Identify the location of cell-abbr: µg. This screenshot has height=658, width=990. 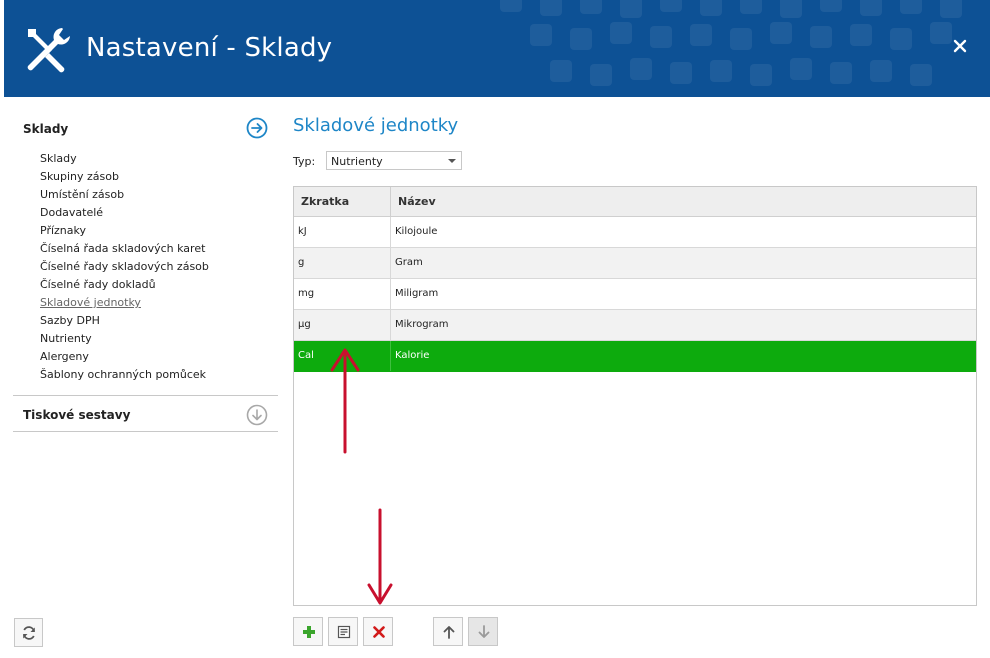
(304, 324).